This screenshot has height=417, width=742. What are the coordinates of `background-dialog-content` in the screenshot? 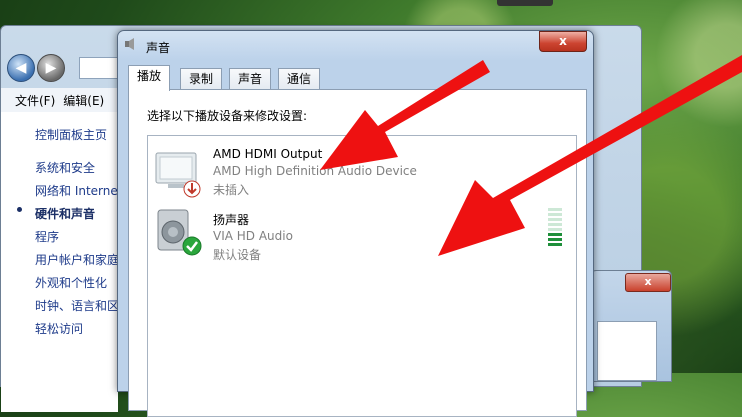 It's located at (627, 351).